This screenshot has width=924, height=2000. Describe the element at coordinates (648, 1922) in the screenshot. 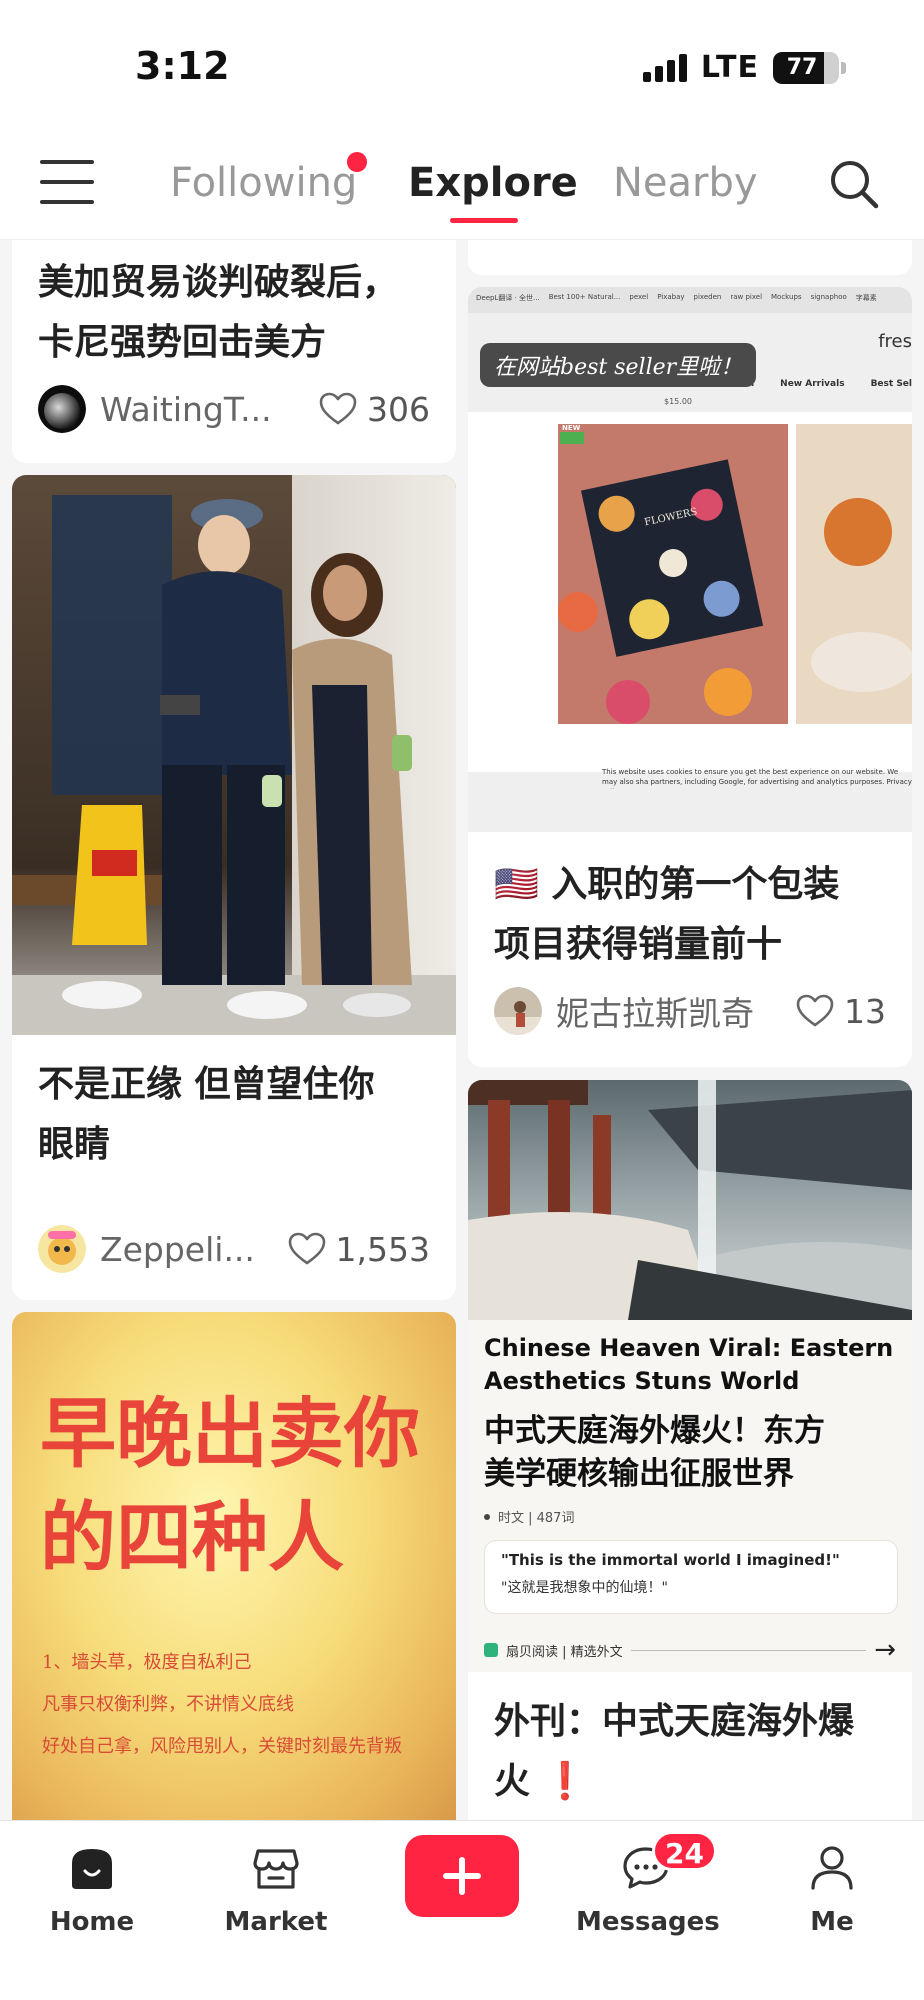

I see `tab-label: Messages` at that location.